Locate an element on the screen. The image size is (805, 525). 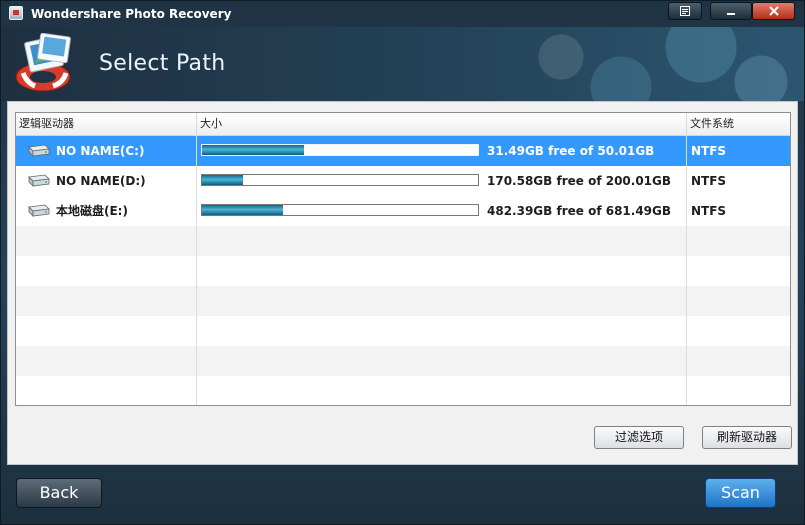
filter-options-button: 过滤选项 is located at coordinates (639, 437).